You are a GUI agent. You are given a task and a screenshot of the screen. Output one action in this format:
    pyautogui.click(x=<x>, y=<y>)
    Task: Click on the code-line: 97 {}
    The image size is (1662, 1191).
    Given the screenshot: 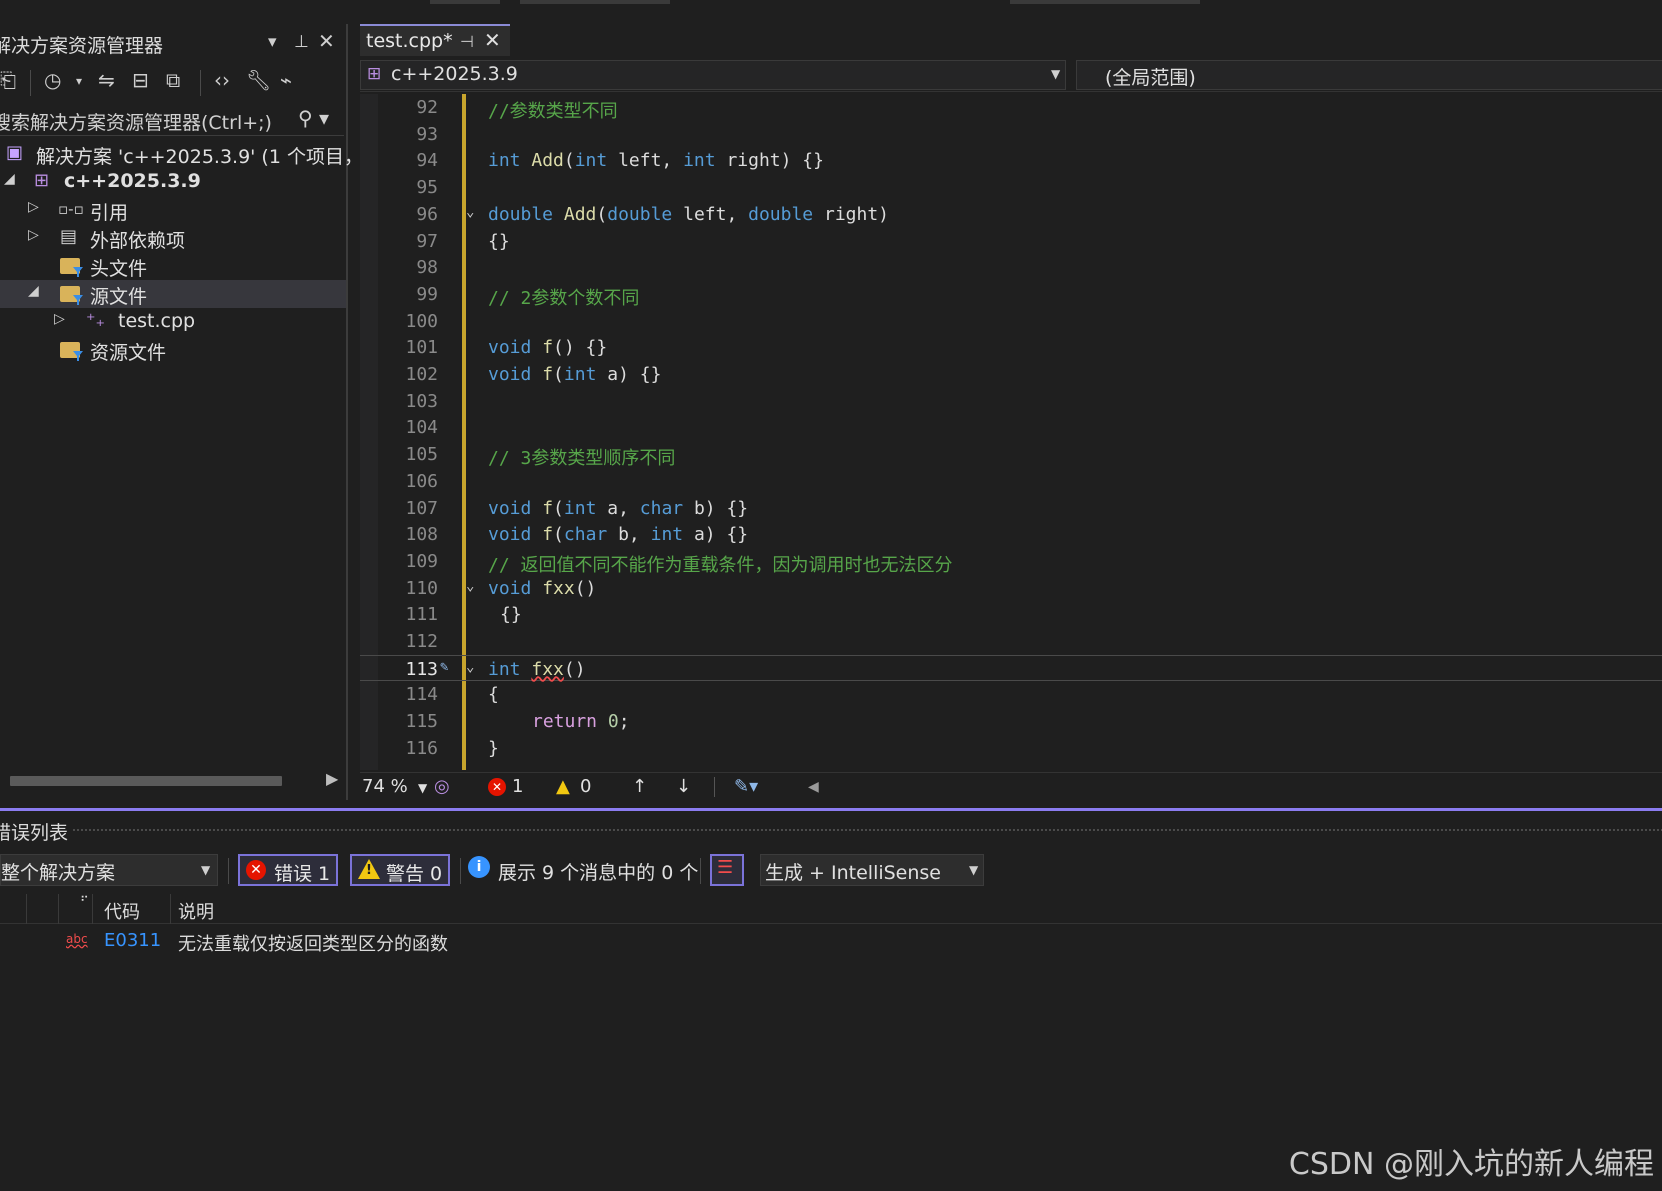 What is the action you would take?
    pyautogui.click(x=1011, y=241)
    